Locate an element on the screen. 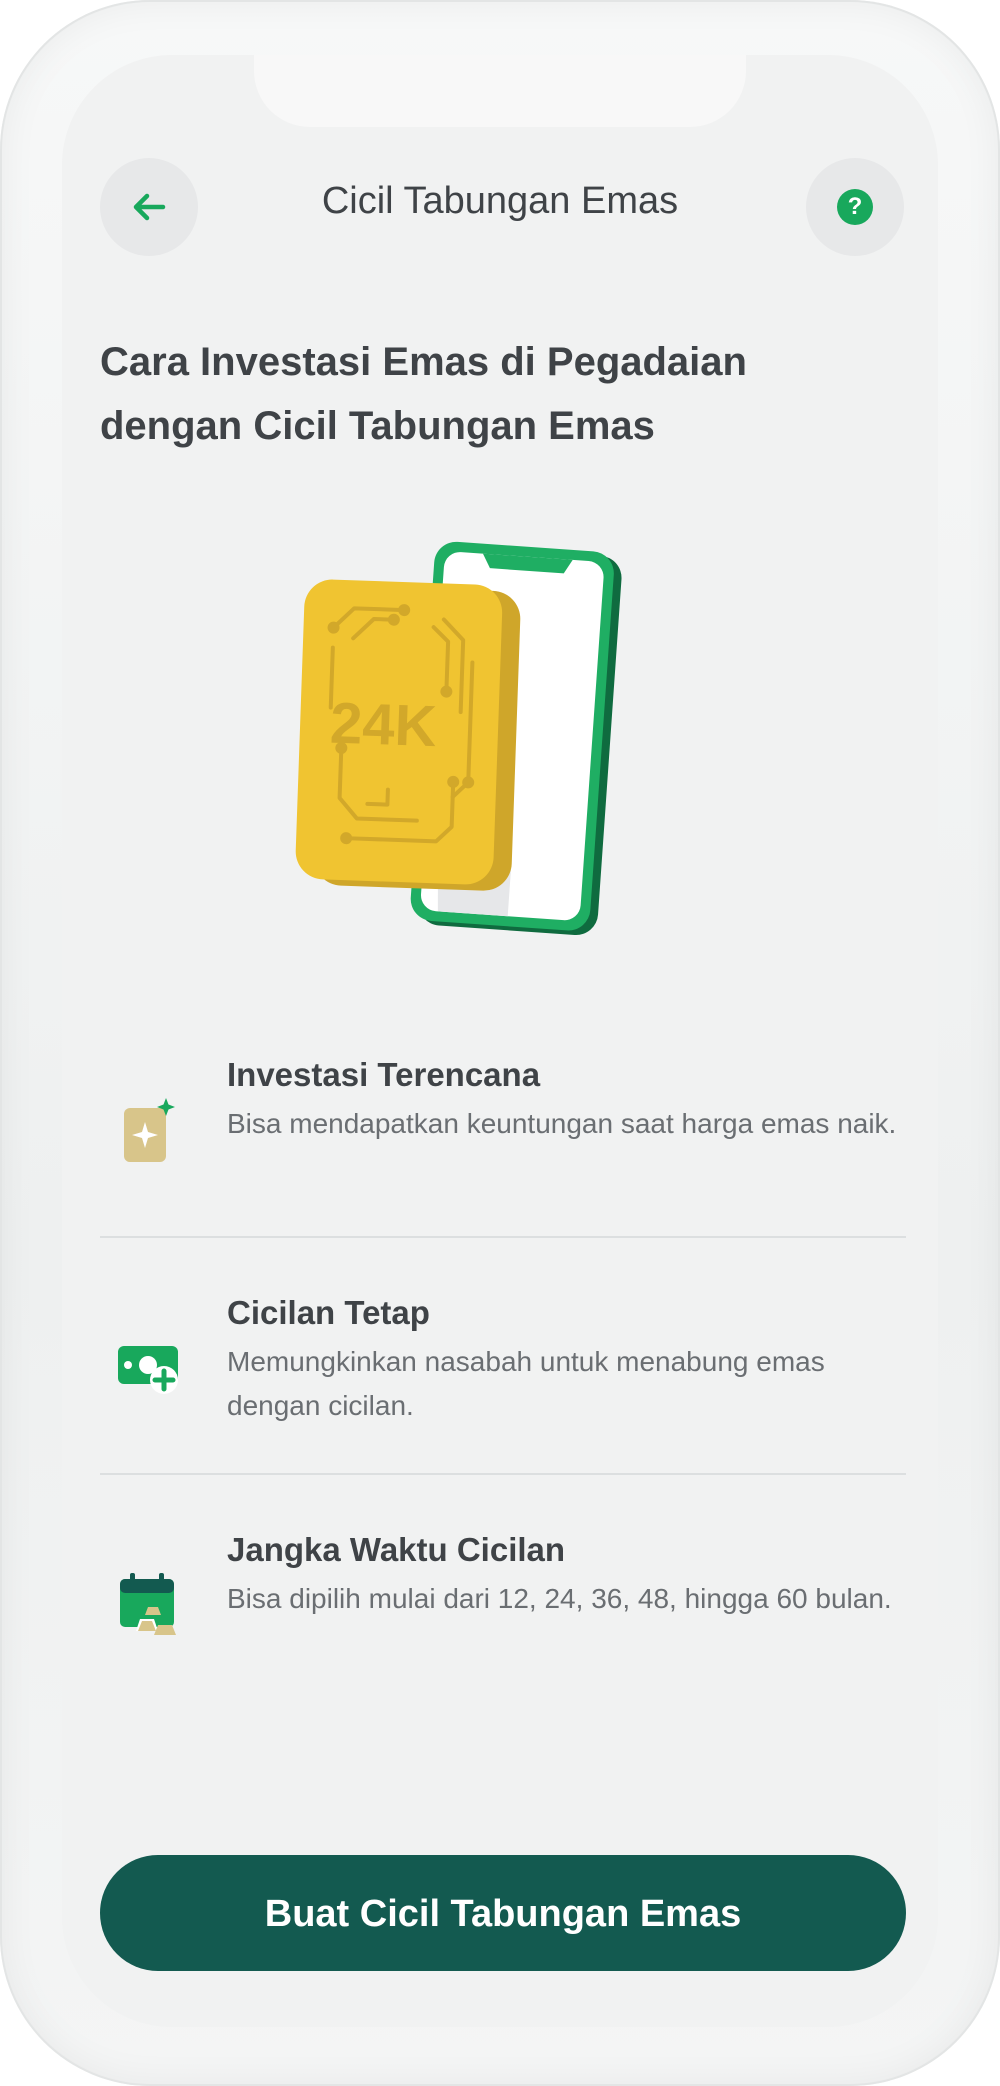  feature-title: Jangka Waktu Cicilan is located at coordinates (396, 1549).